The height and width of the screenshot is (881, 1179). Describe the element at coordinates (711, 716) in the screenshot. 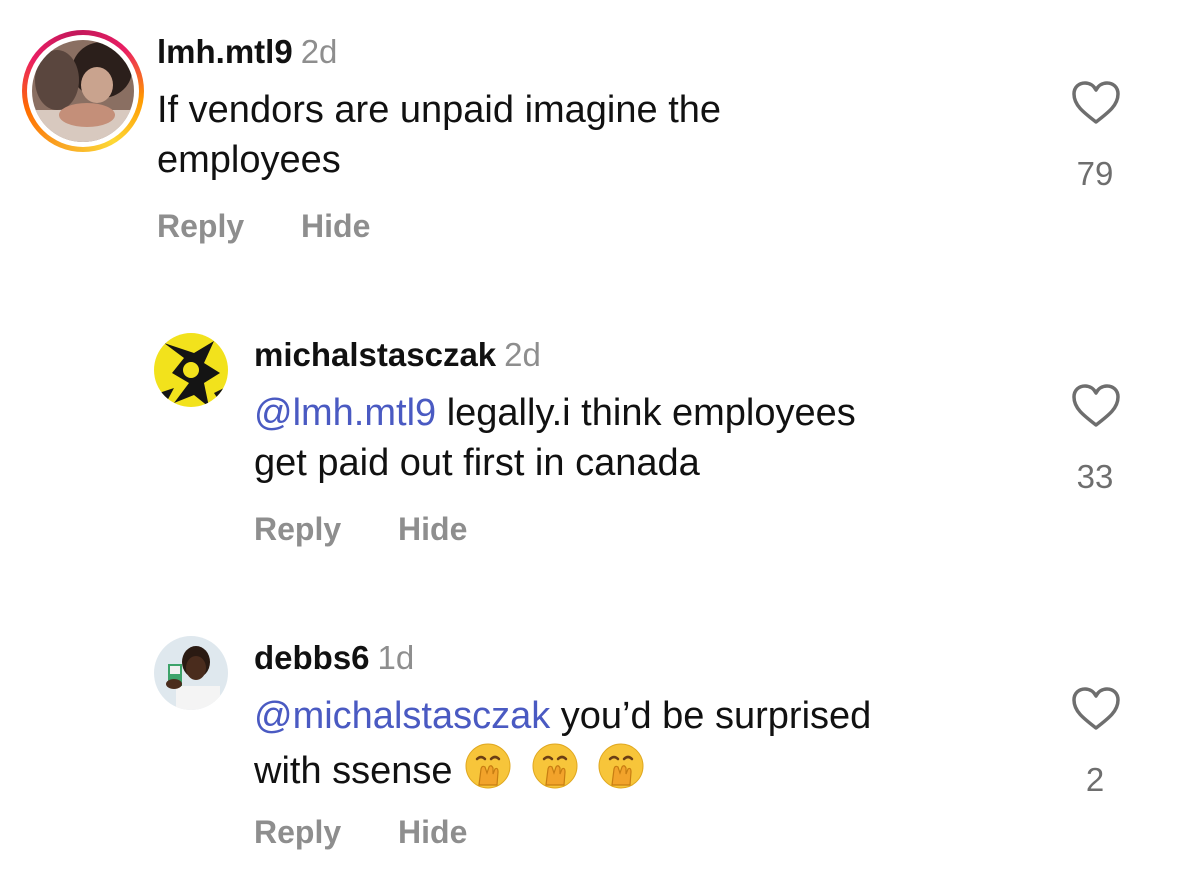

I see `comment-text-line: you’d be surprised` at that location.